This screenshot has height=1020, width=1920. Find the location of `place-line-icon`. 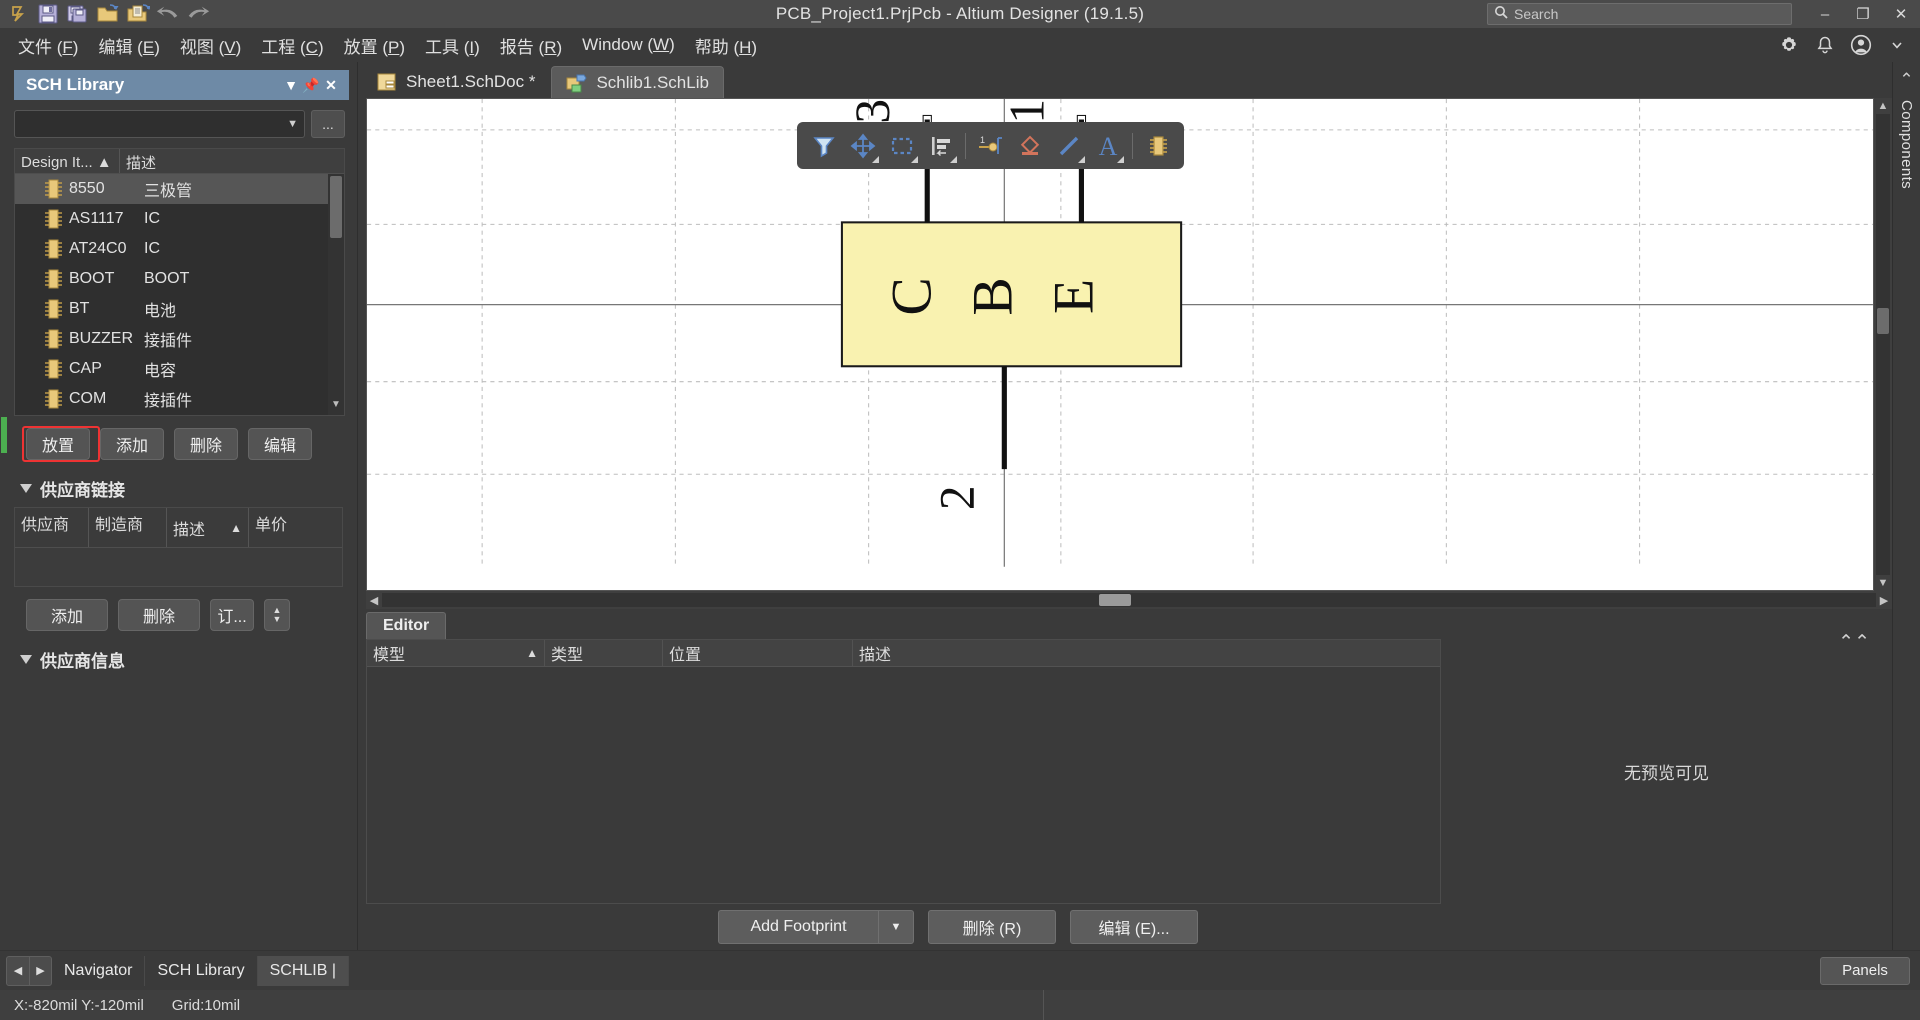

place-line-icon is located at coordinates (1068, 146).